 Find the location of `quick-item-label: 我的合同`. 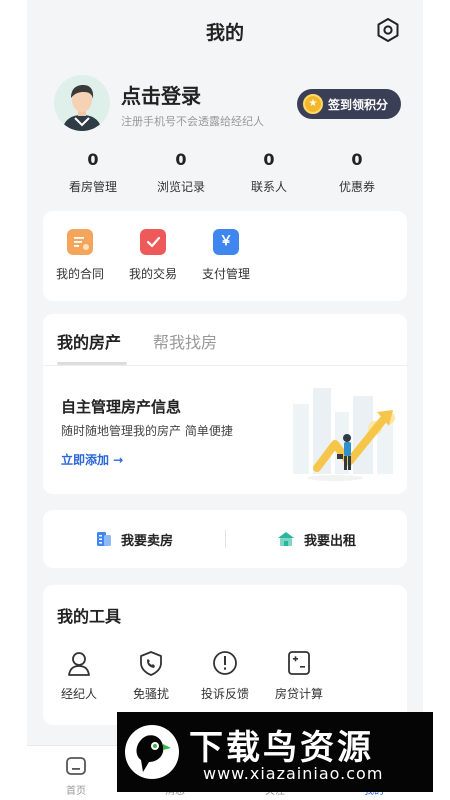

quick-item-label: 我的合同 is located at coordinates (79, 274).